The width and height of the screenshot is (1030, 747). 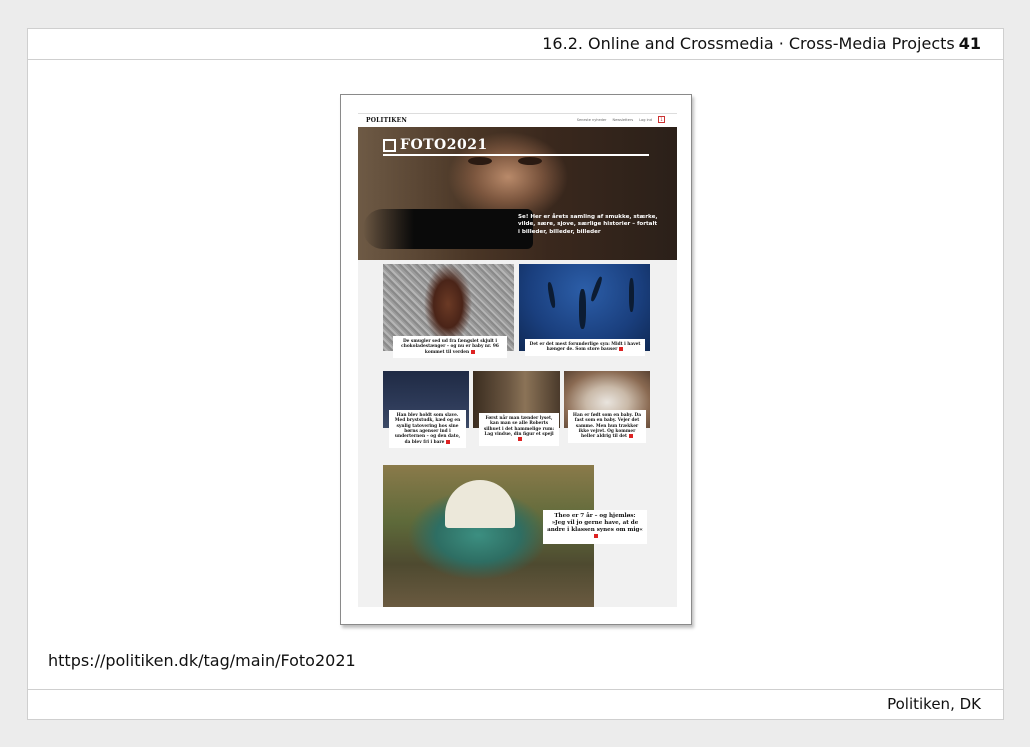 I want to click on site-logo: POLITIKEN, so click(x=387, y=120).